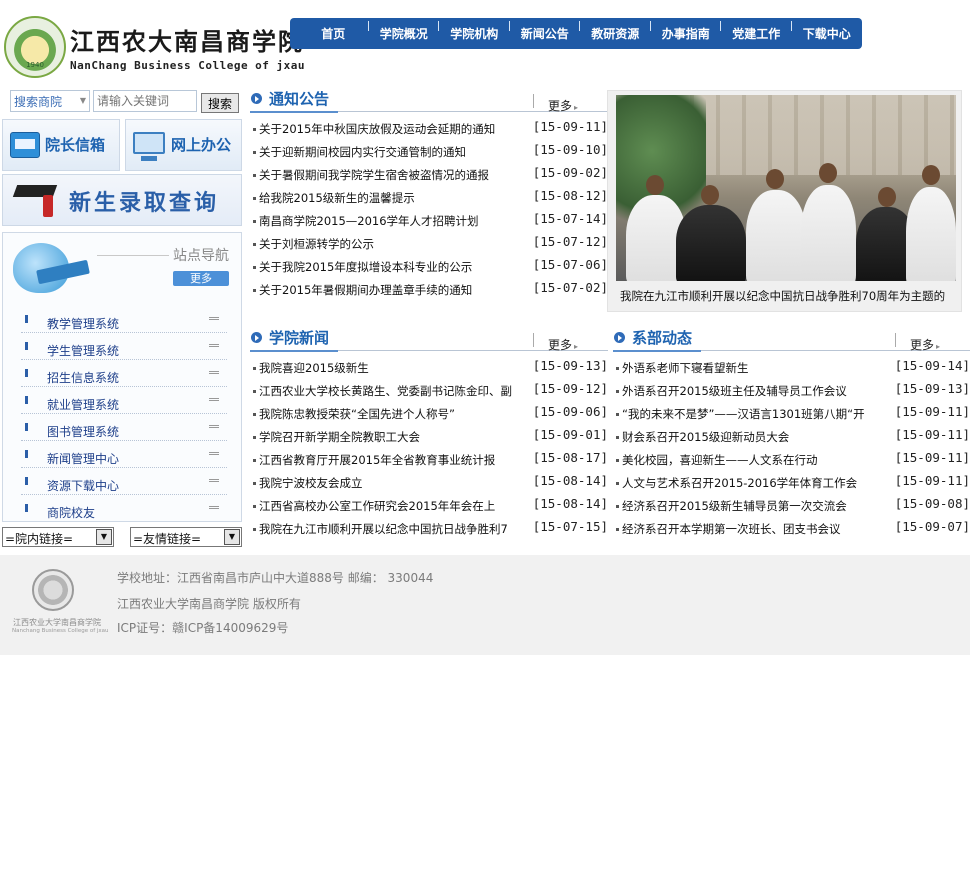 The width and height of the screenshot is (970, 882). I want to click on system-link-label: 学生管理系统, so click(83, 351).